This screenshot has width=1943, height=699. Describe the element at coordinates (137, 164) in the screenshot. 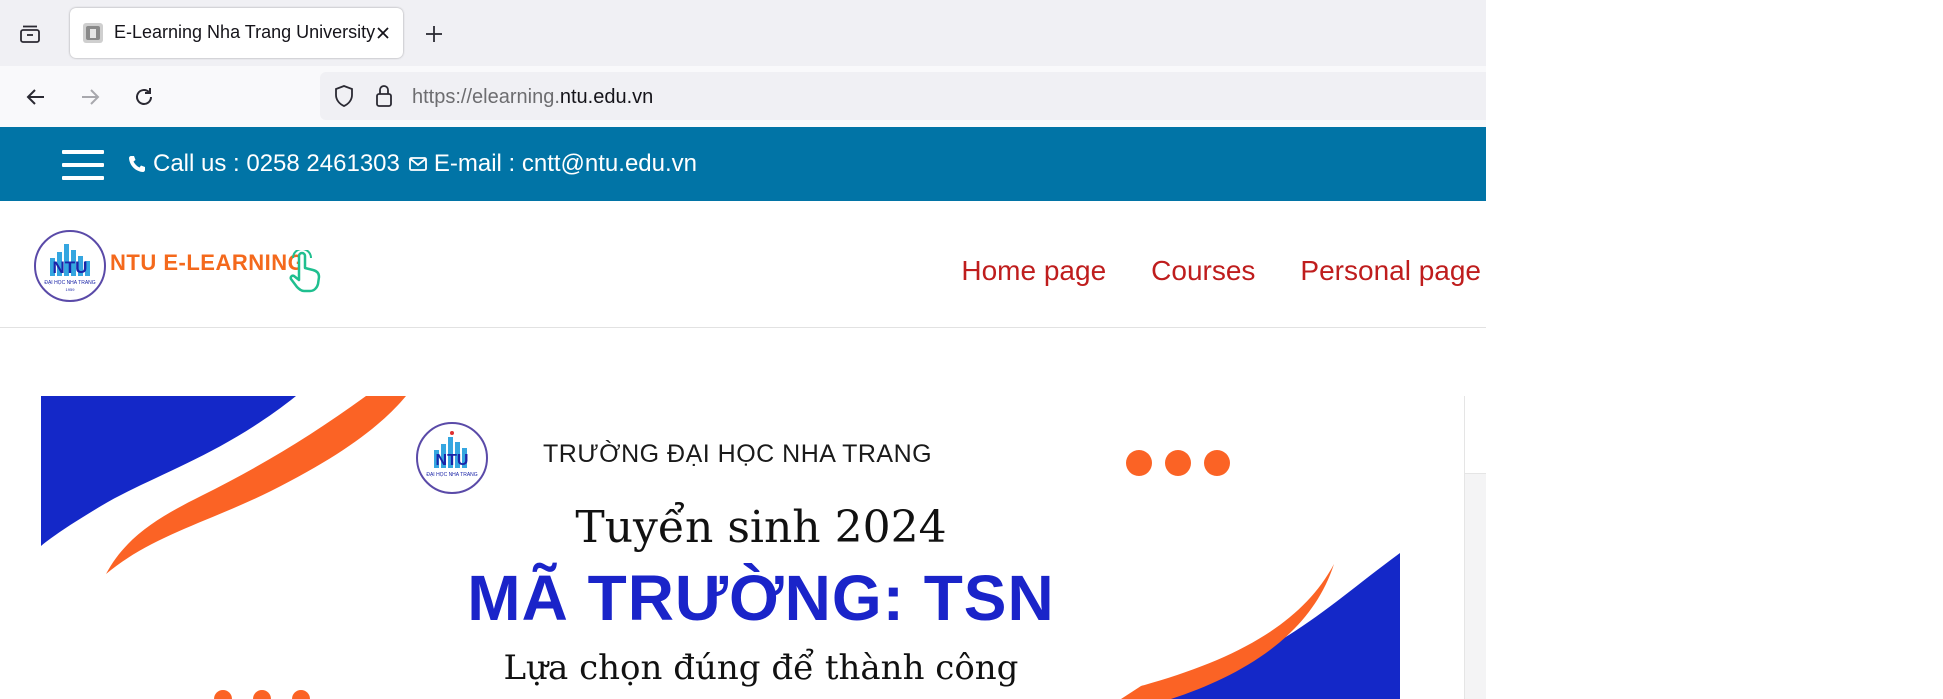

I see `phone-icon` at that location.